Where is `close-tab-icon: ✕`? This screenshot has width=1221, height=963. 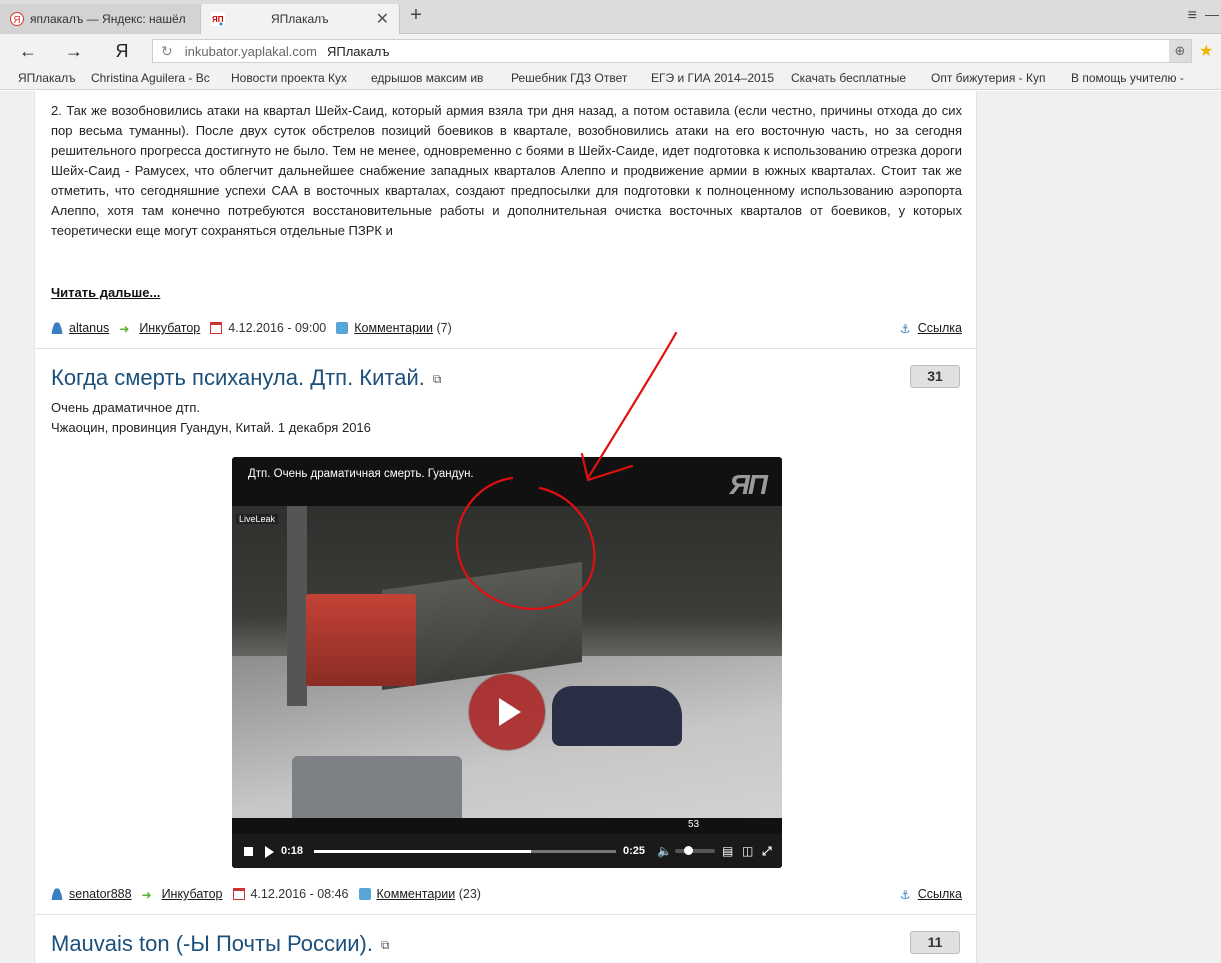 close-tab-icon: ✕ is located at coordinates (382, 19).